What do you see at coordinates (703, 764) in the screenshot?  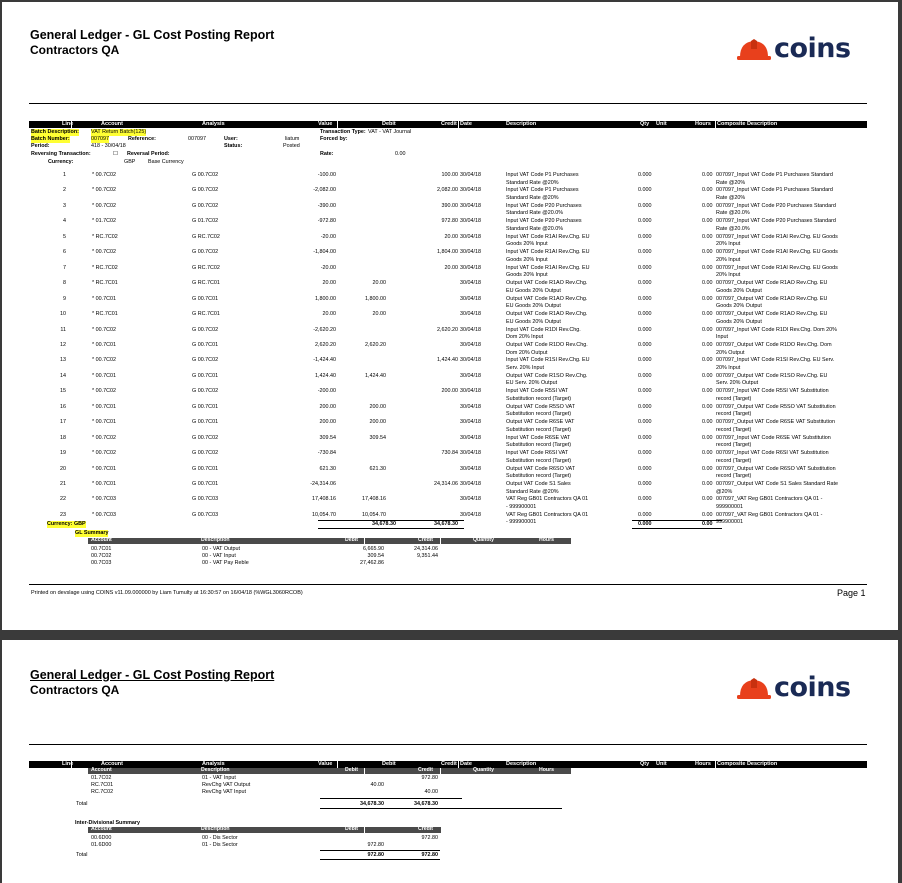 I see `col-hours: Hours` at bounding box center [703, 764].